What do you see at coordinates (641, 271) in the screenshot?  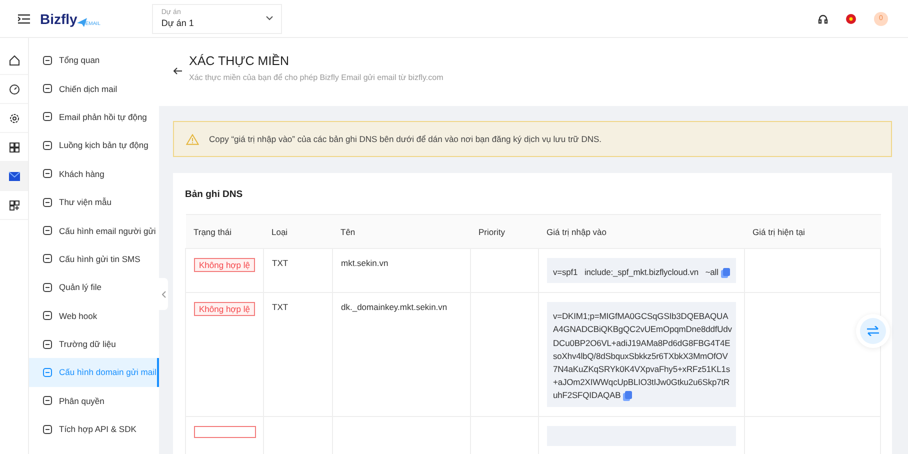 I see `value-box: v=spf1 include:_spf_mkt.bizflycloud.vn ~all` at bounding box center [641, 271].